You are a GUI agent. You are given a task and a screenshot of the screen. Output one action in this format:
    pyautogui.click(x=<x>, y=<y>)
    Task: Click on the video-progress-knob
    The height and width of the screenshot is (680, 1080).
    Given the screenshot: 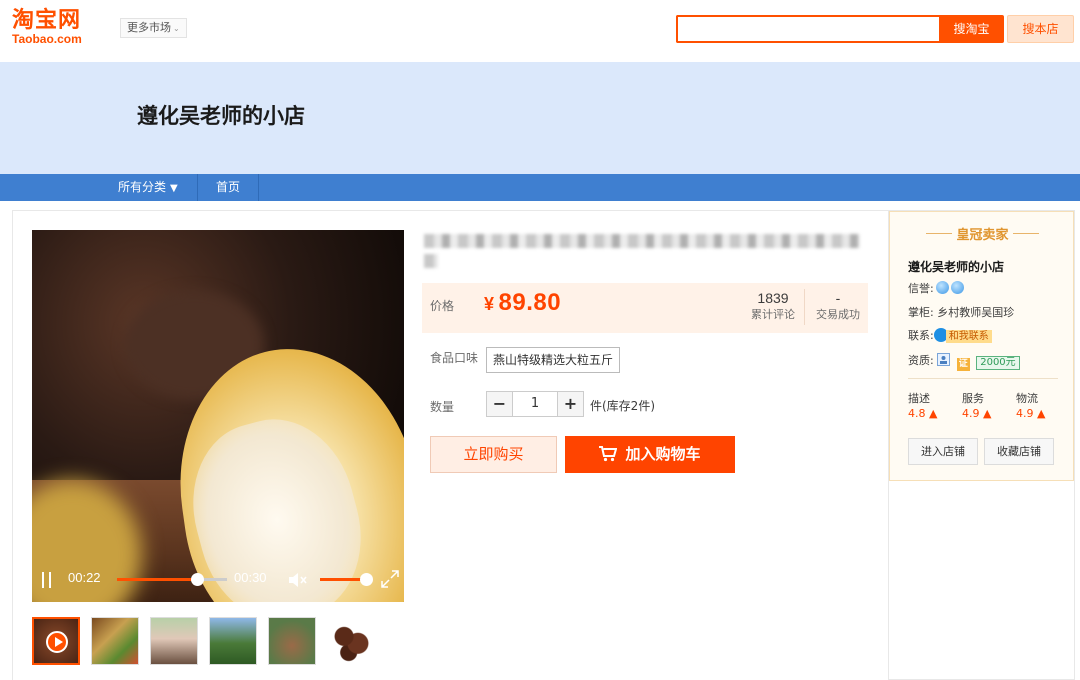 What is the action you would take?
    pyautogui.click(x=198, y=579)
    